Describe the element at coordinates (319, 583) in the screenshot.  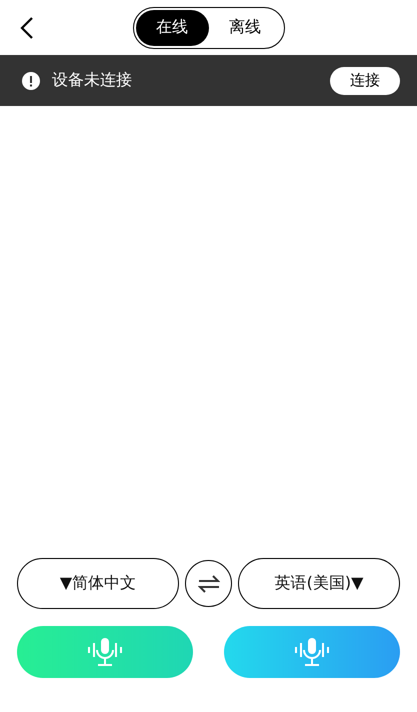
I see `target-language-button: 英语(美国)▼` at that location.